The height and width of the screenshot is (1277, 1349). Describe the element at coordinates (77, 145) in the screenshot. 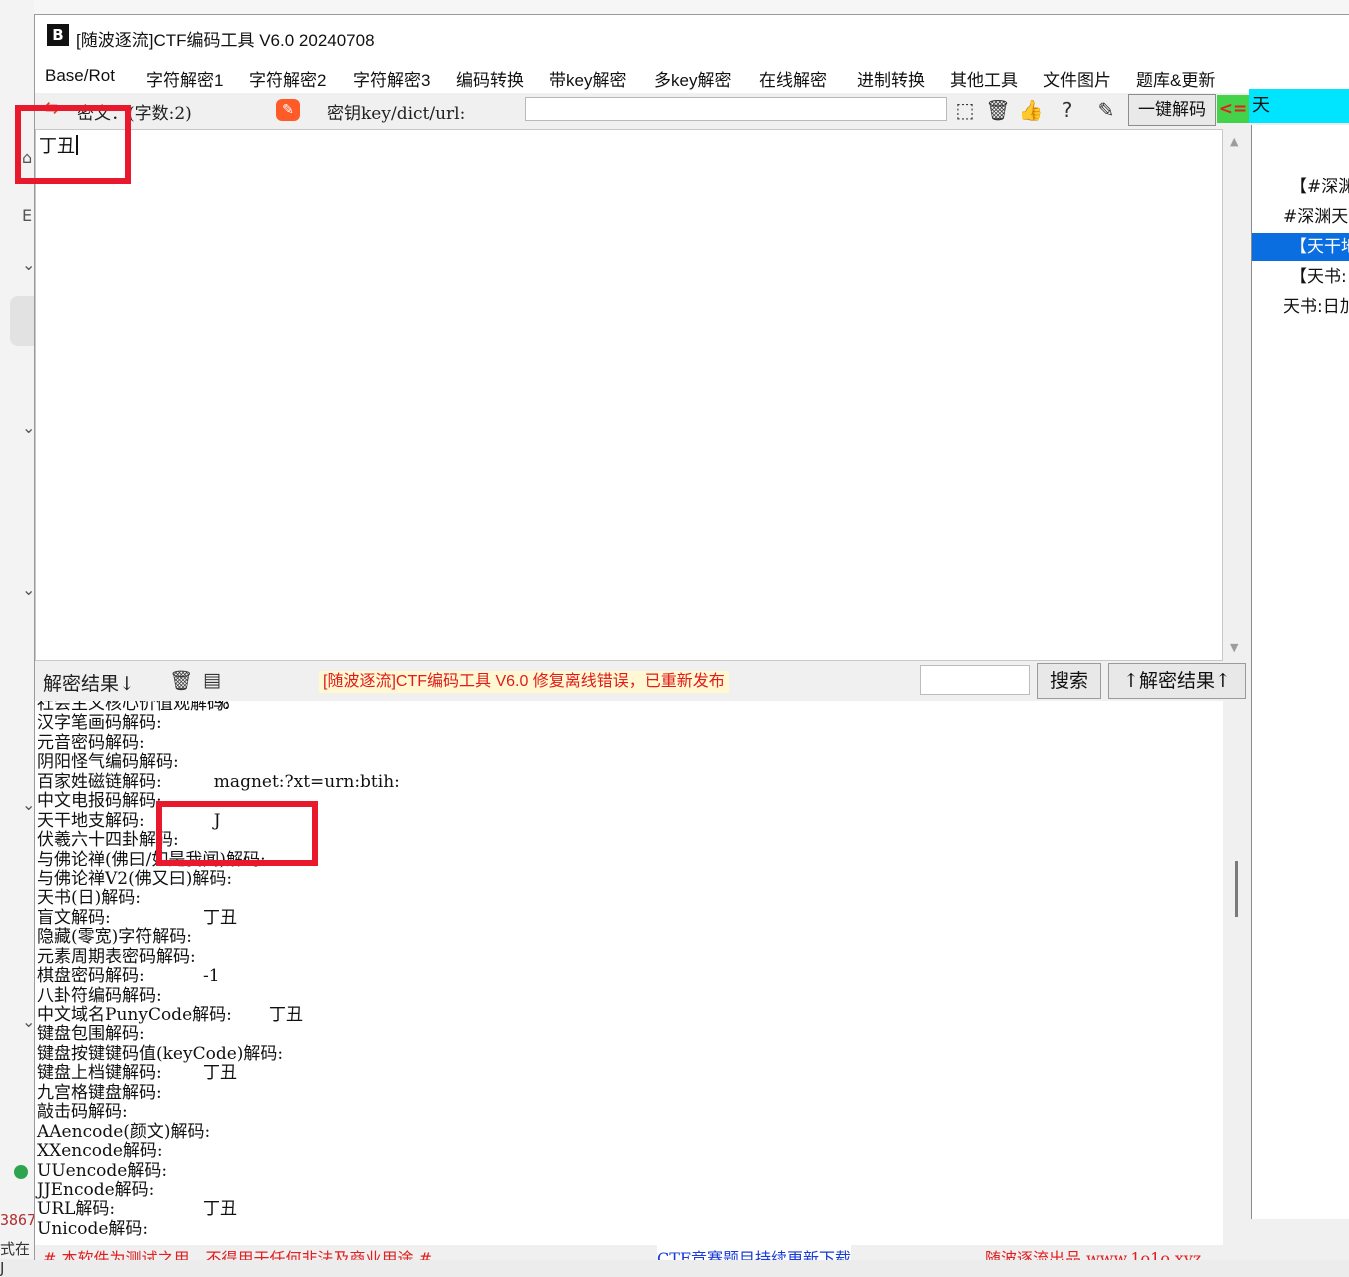

I see `text-caret` at that location.